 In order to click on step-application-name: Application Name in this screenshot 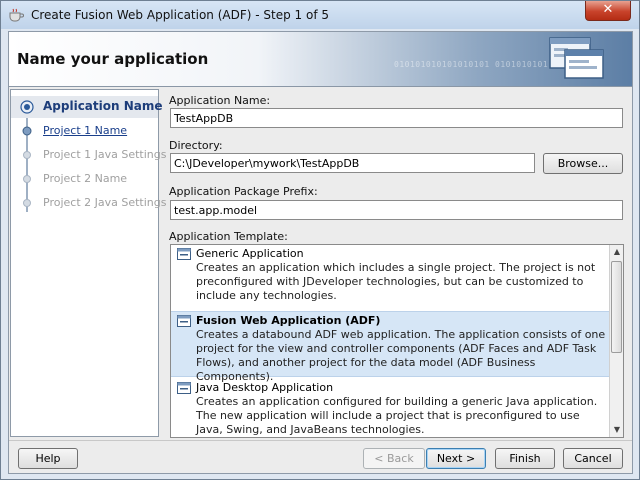, I will do `click(87, 107)`.